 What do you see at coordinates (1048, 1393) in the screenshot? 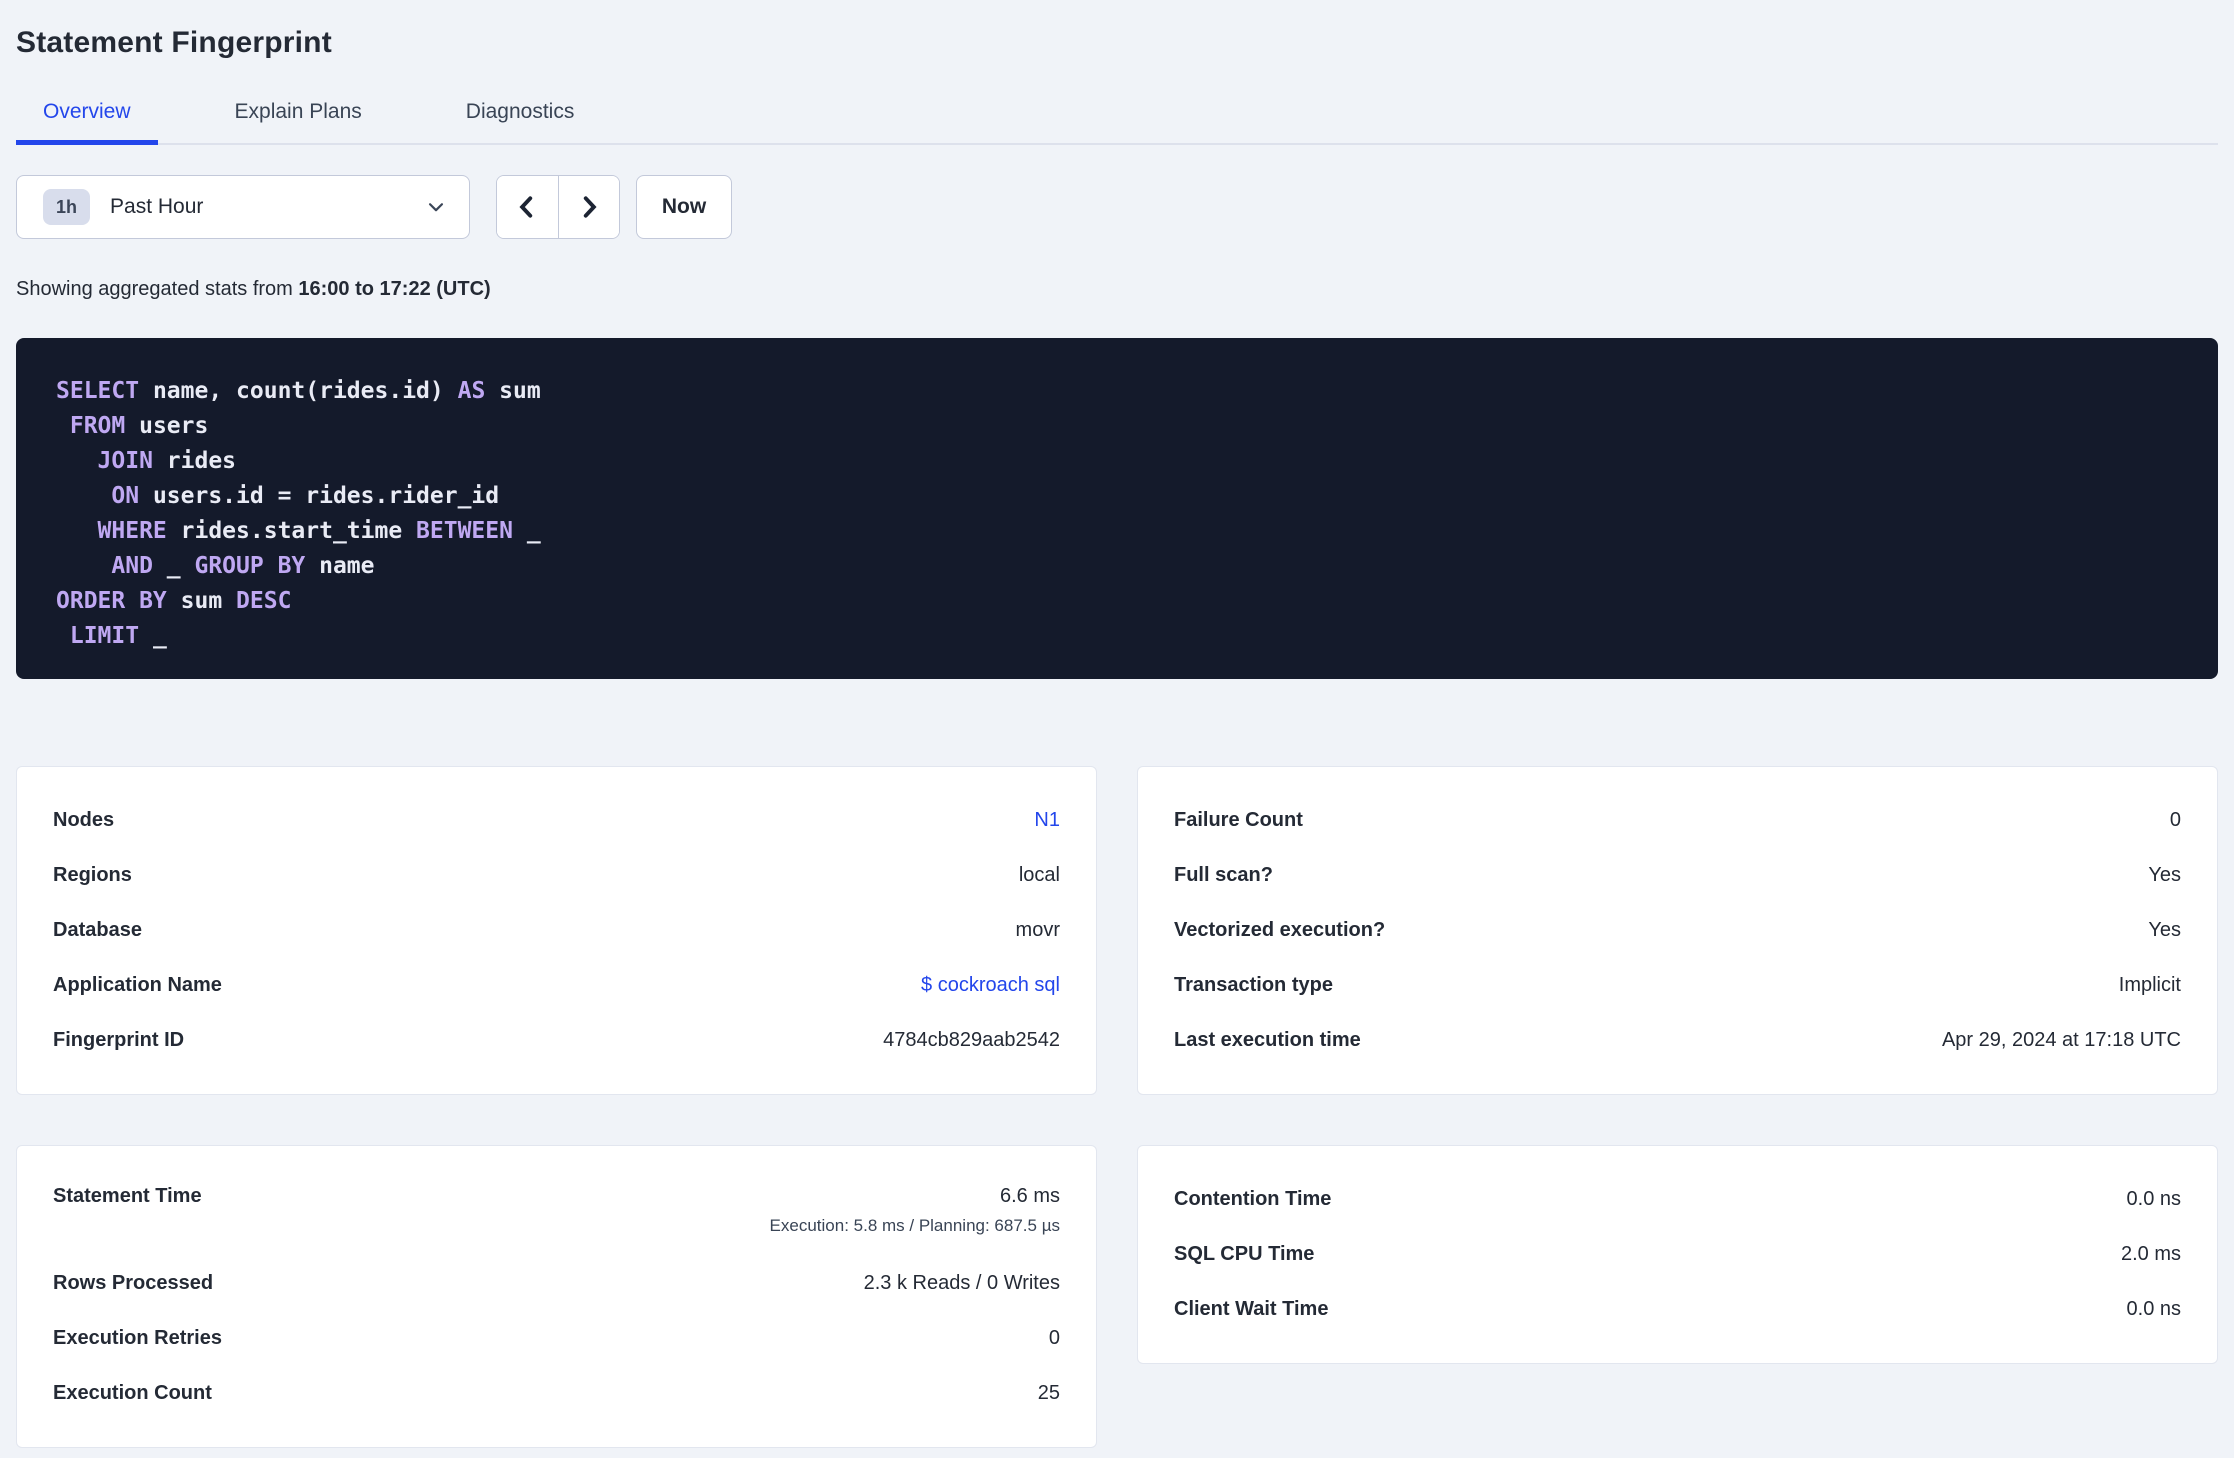
I see `stat-value: 25` at bounding box center [1048, 1393].